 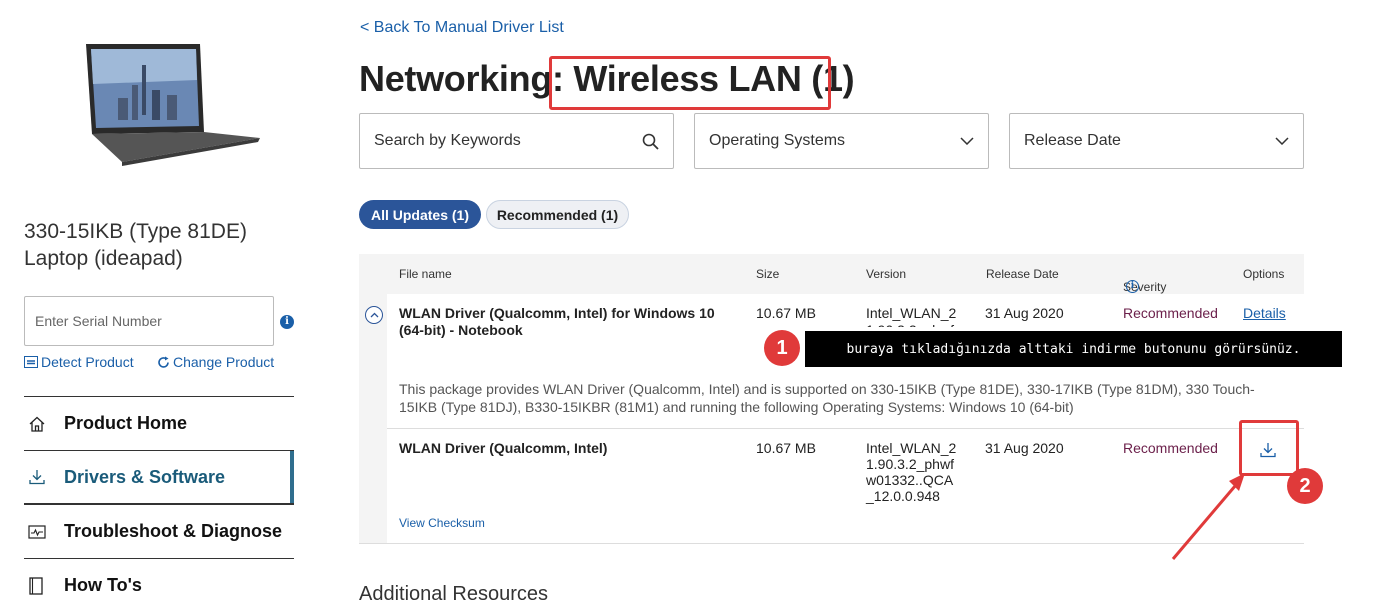 I want to click on header-size: Size, so click(x=768, y=274).